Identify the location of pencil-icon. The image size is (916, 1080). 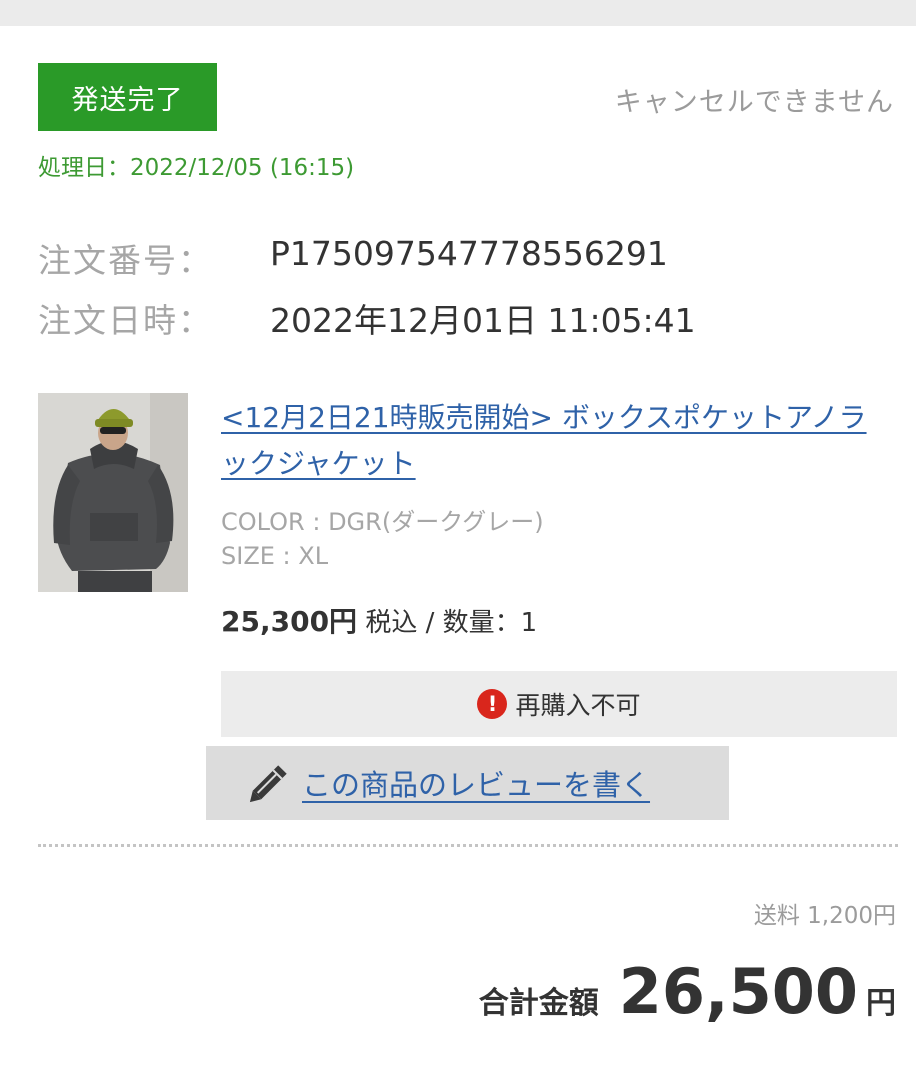
(268, 784).